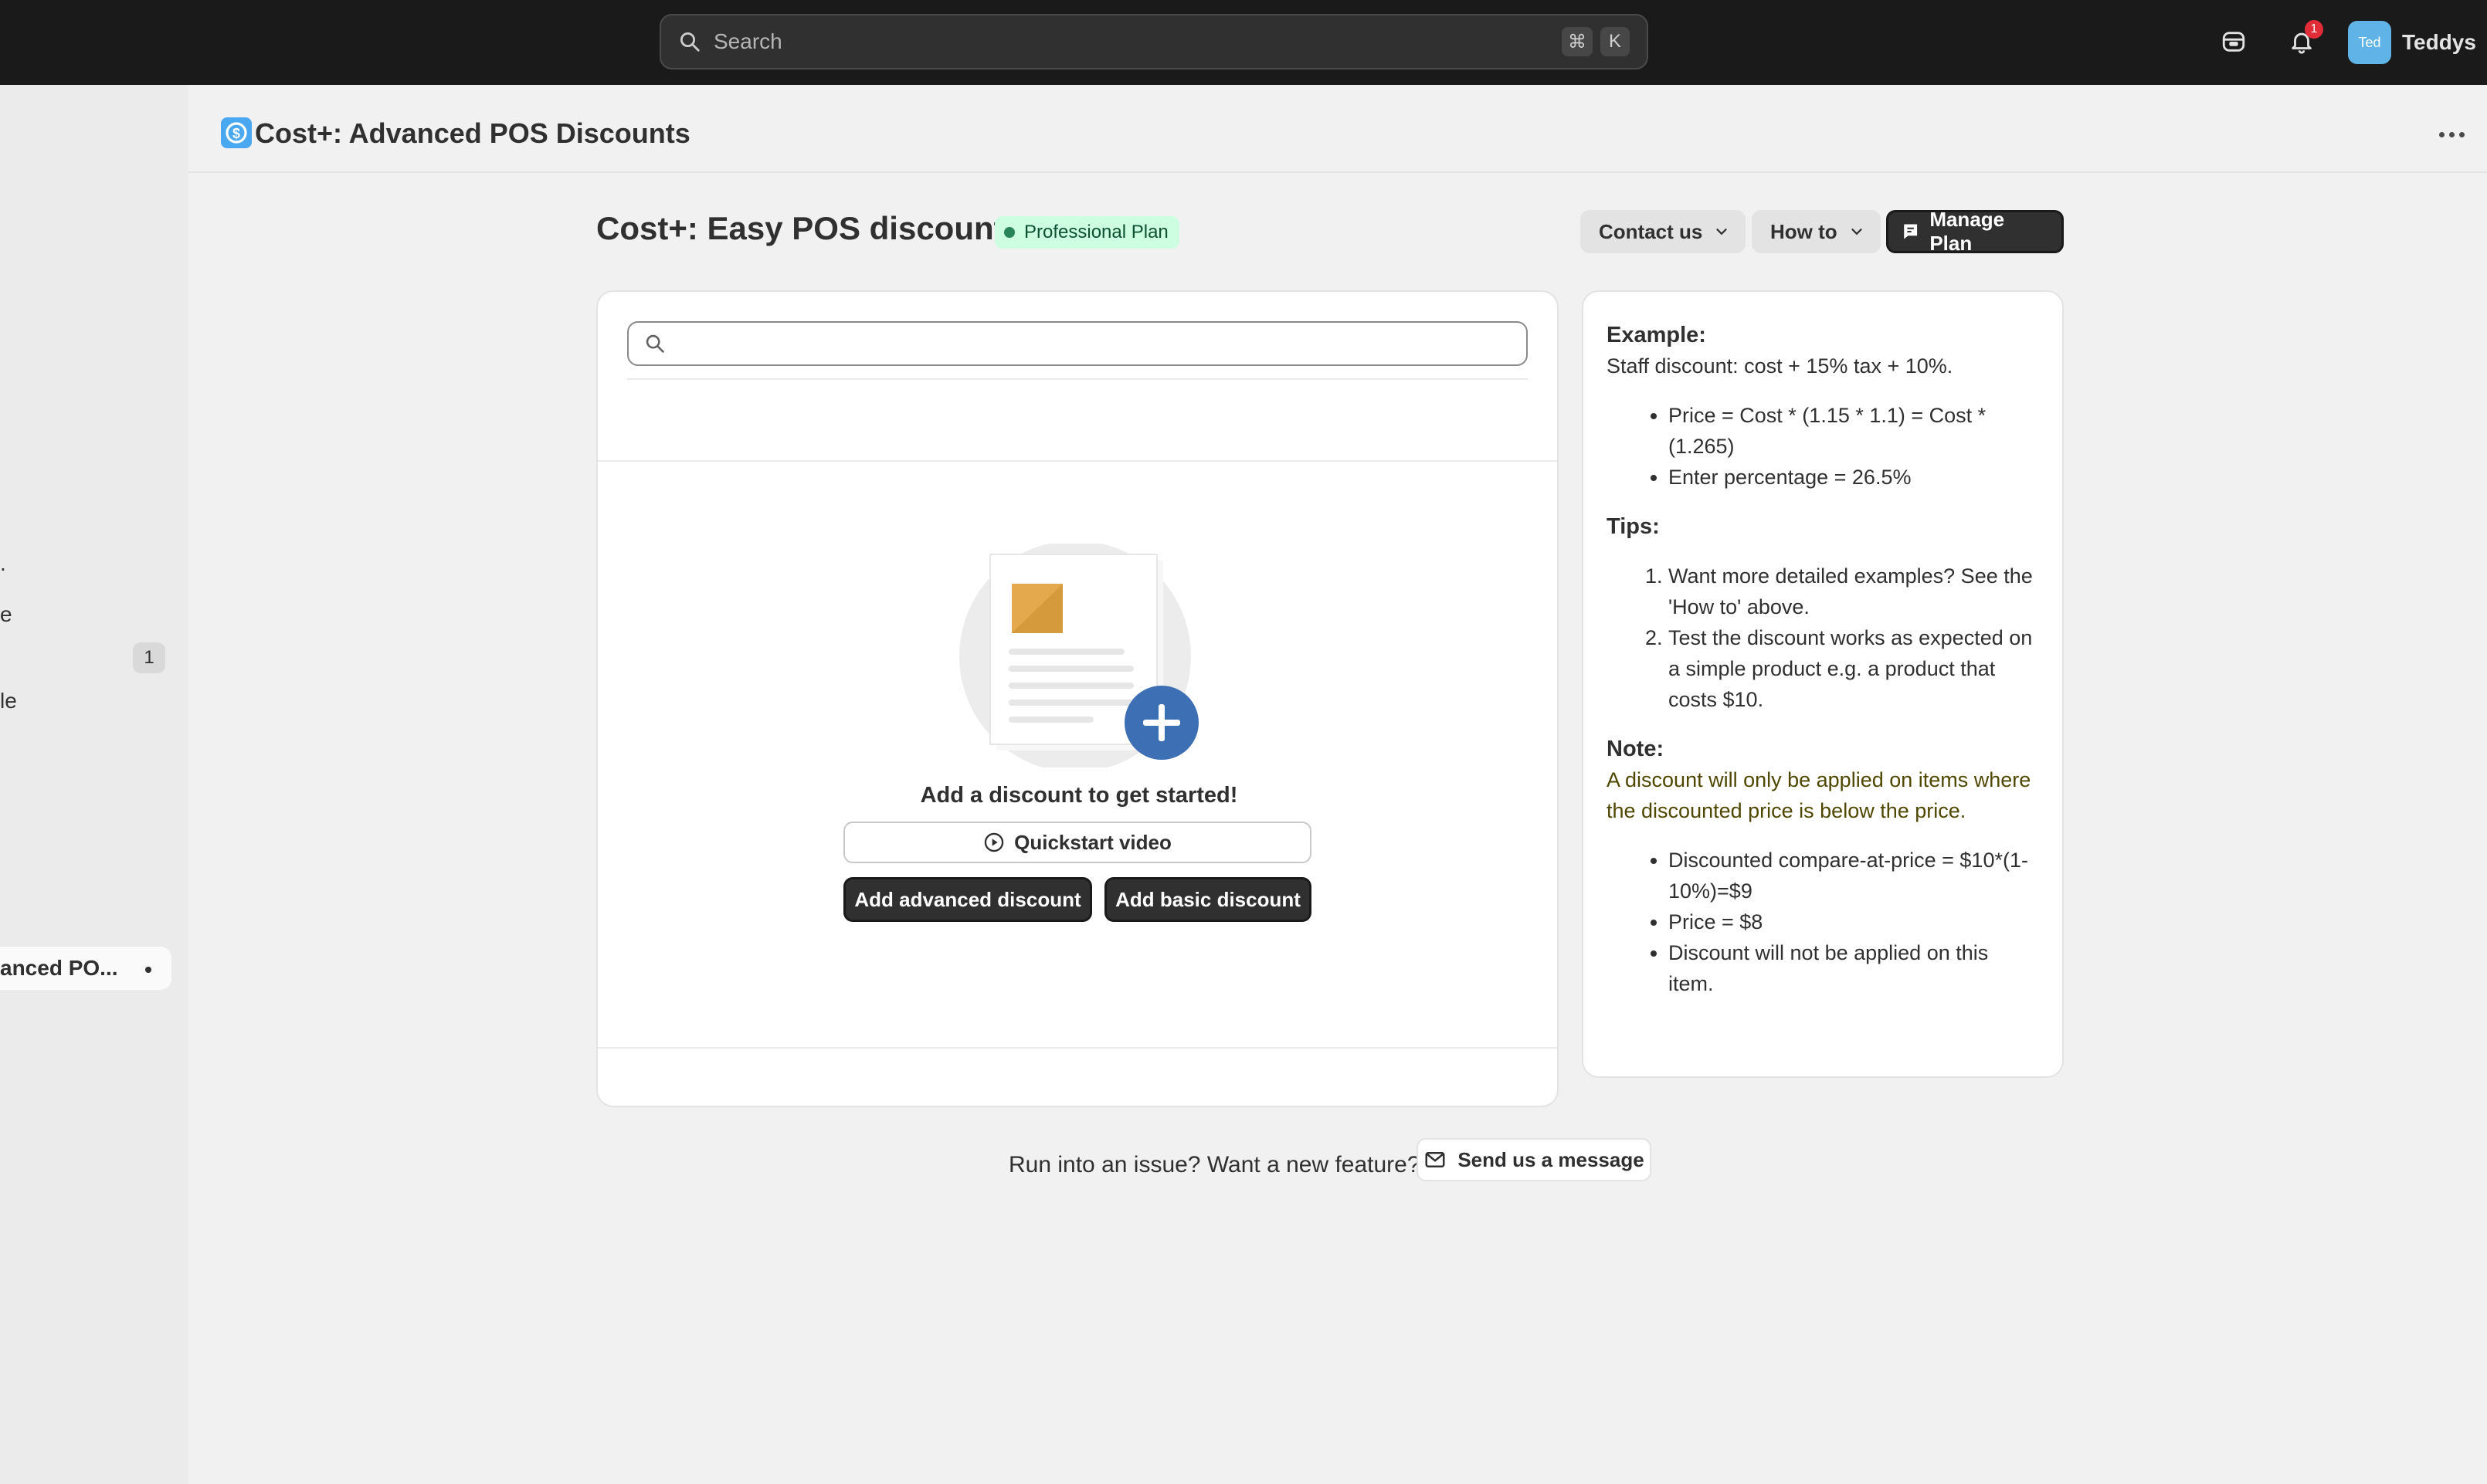 The width and height of the screenshot is (2487, 1484). I want to click on example-text: Staff discount: cost + 15% tax + 10%., so click(1780, 366).